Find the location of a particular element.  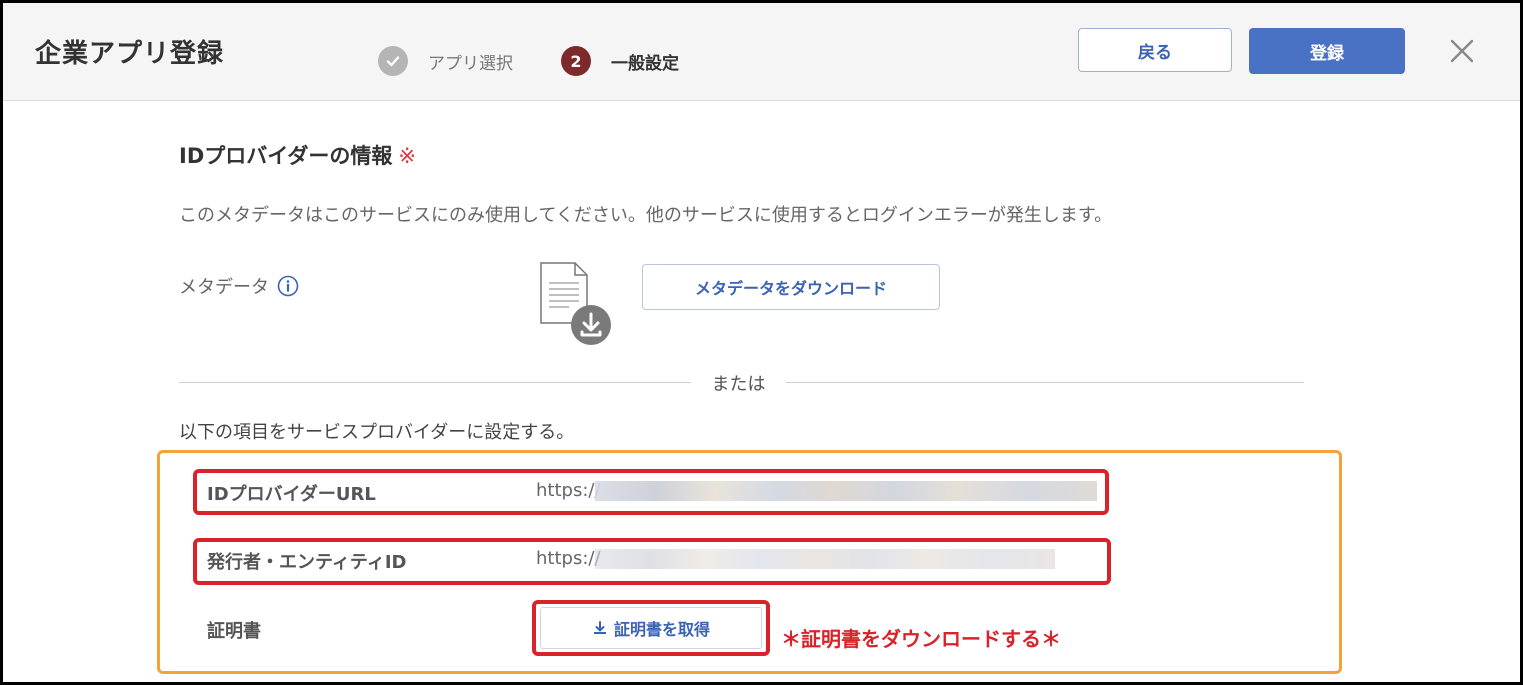

divider-right is located at coordinates (1045, 382).